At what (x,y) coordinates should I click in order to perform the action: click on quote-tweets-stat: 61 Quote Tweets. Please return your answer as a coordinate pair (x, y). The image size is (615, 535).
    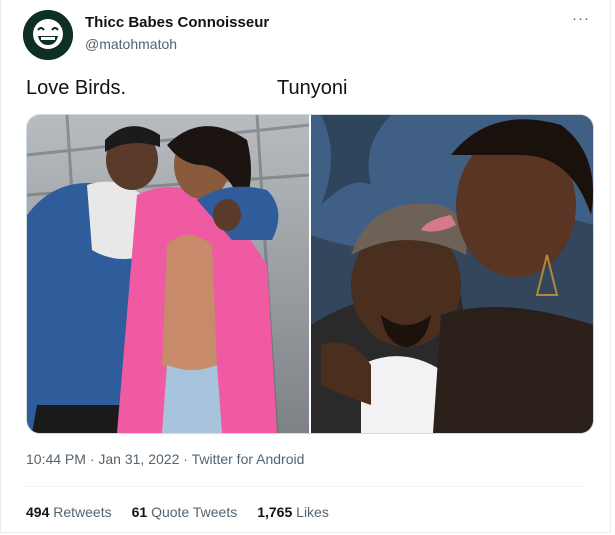
    Looking at the image, I should click on (185, 512).